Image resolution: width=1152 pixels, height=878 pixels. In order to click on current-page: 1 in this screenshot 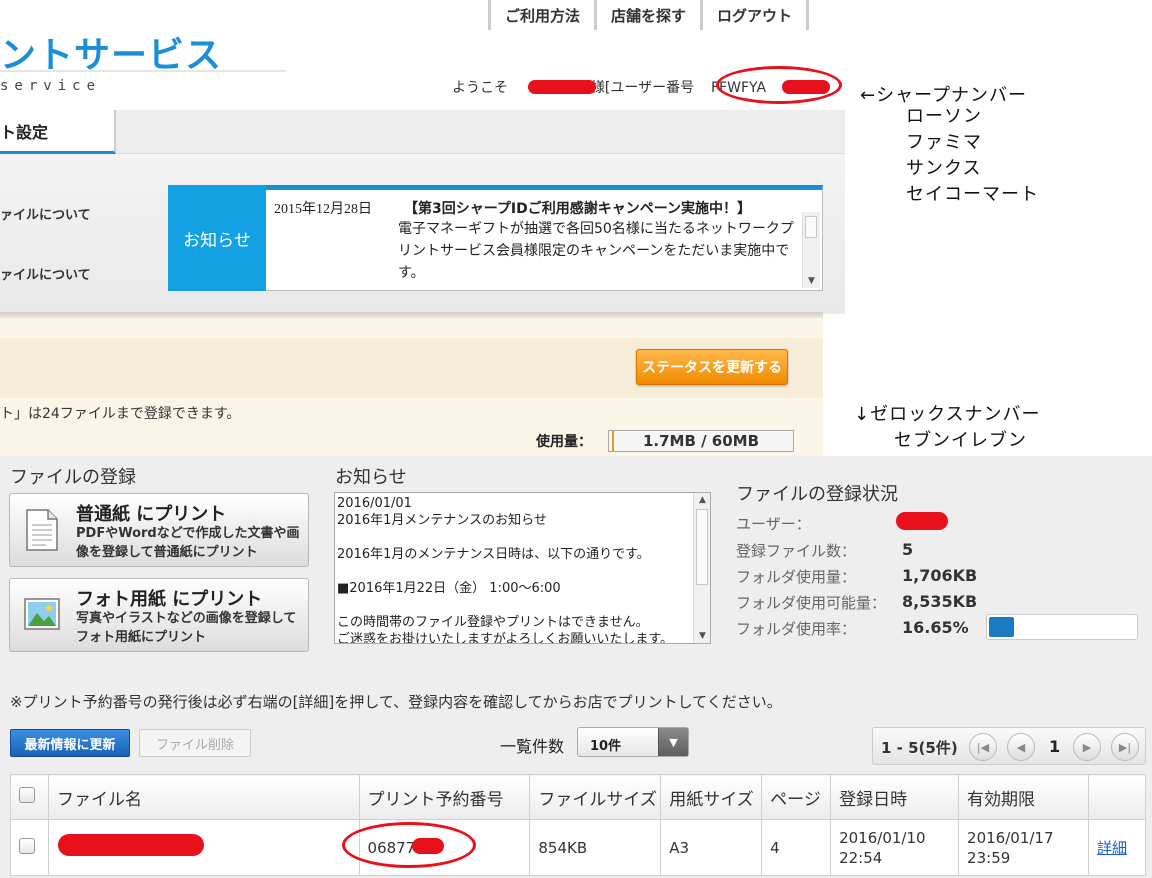, I will do `click(1055, 746)`.